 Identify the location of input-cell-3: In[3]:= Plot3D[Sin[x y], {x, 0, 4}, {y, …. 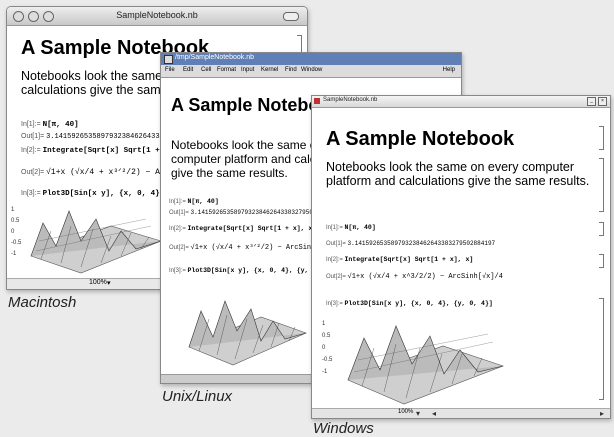
(409, 303).